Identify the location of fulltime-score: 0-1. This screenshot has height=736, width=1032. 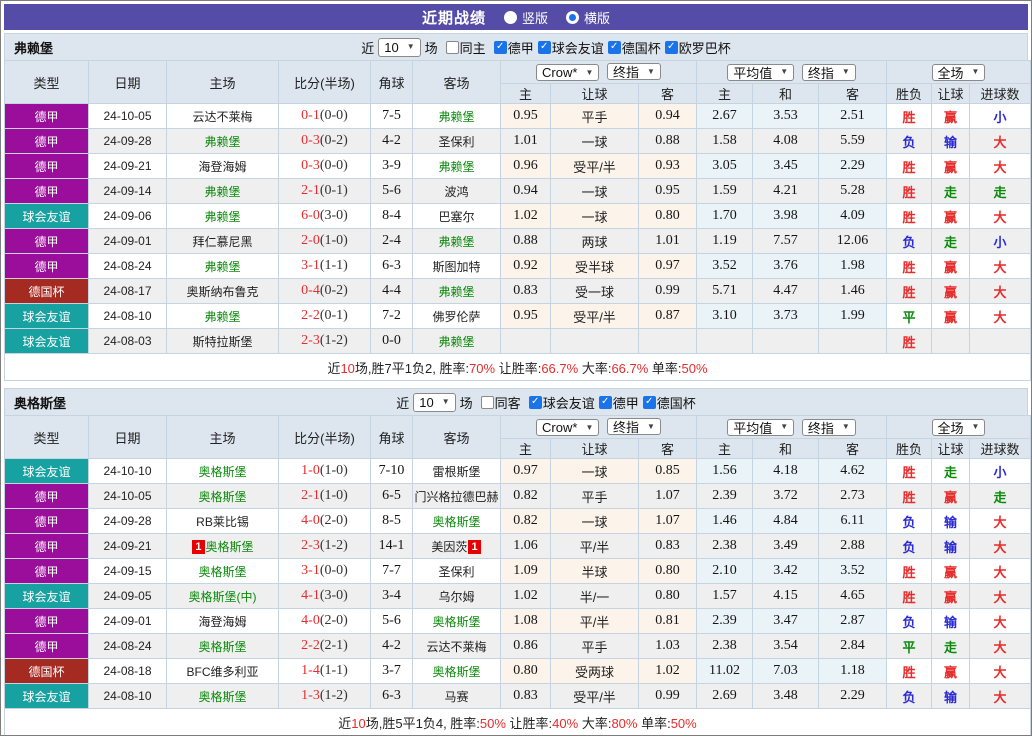
(310, 115).